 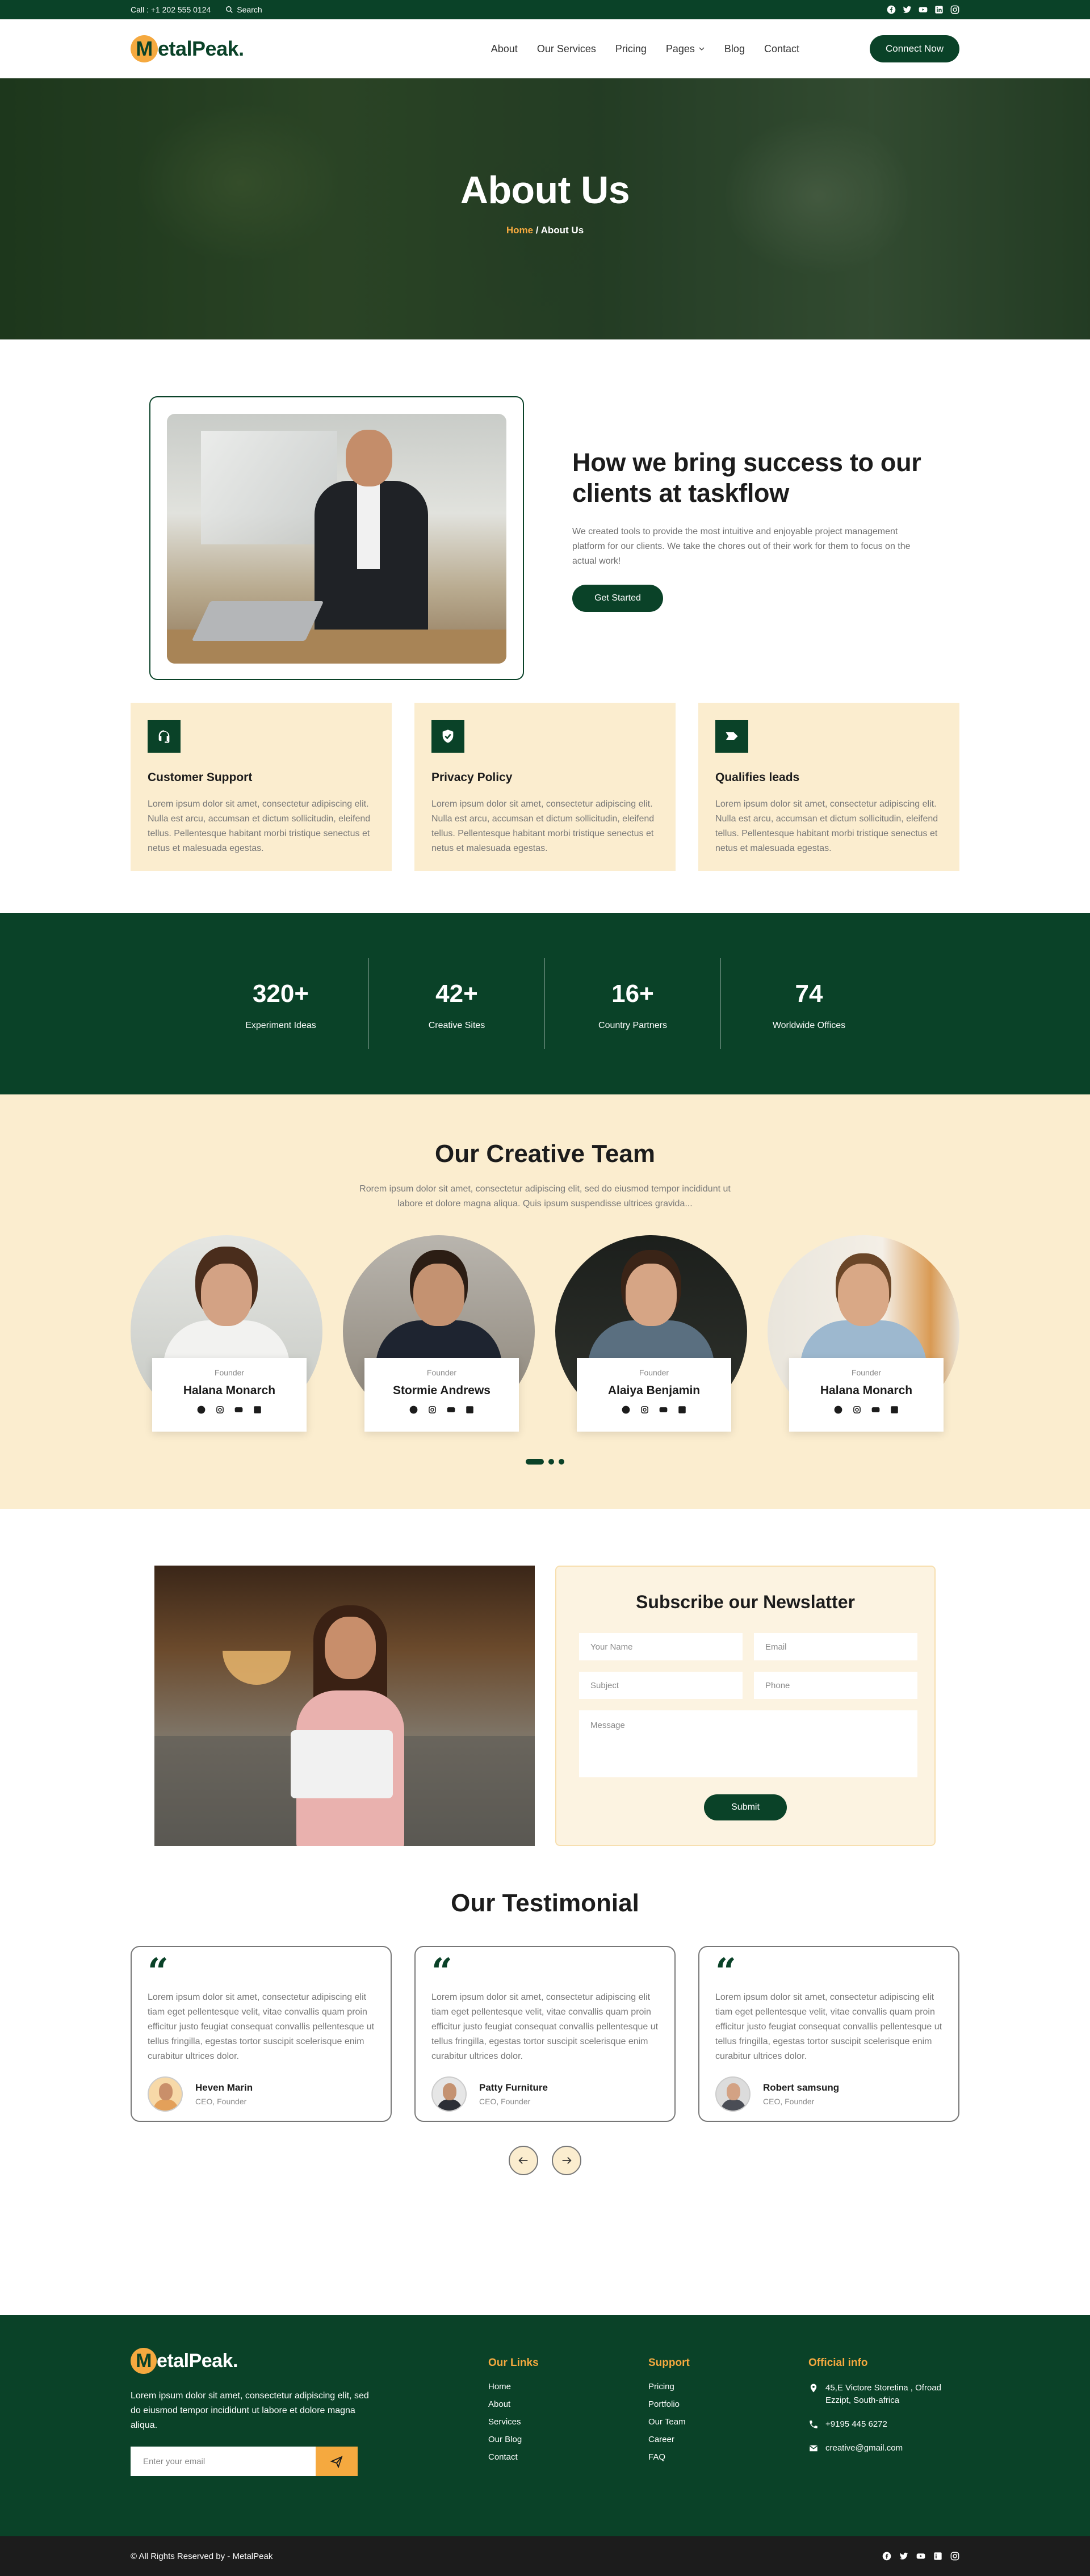 What do you see at coordinates (745, 1807) in the screenshot?
I see `submit-button: Submit` at bounding box center [745, 1807].